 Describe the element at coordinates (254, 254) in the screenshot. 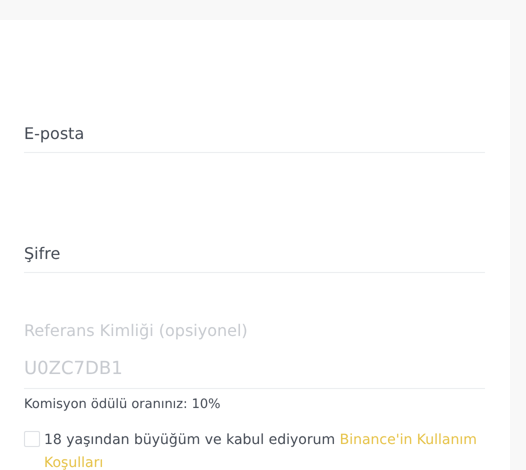

I see `password-field: Şifre` at that location.